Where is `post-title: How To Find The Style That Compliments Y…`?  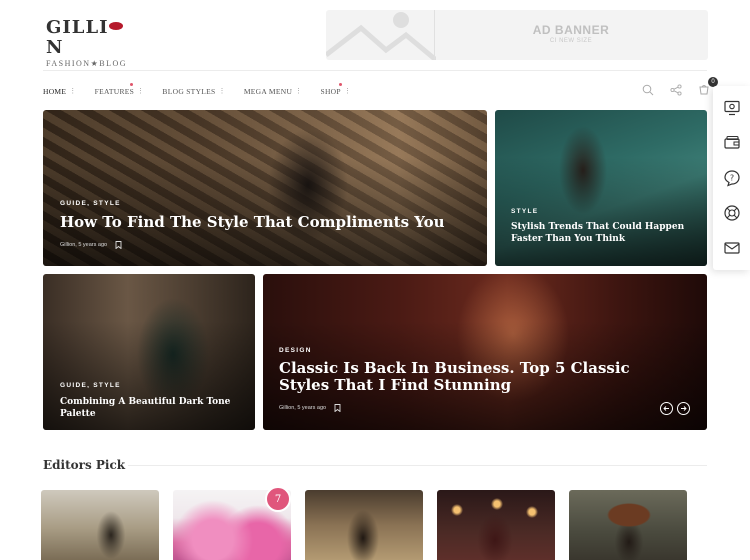 post-title: How To Find The Style That Compliments Y… is located at coordinates (260, 222).